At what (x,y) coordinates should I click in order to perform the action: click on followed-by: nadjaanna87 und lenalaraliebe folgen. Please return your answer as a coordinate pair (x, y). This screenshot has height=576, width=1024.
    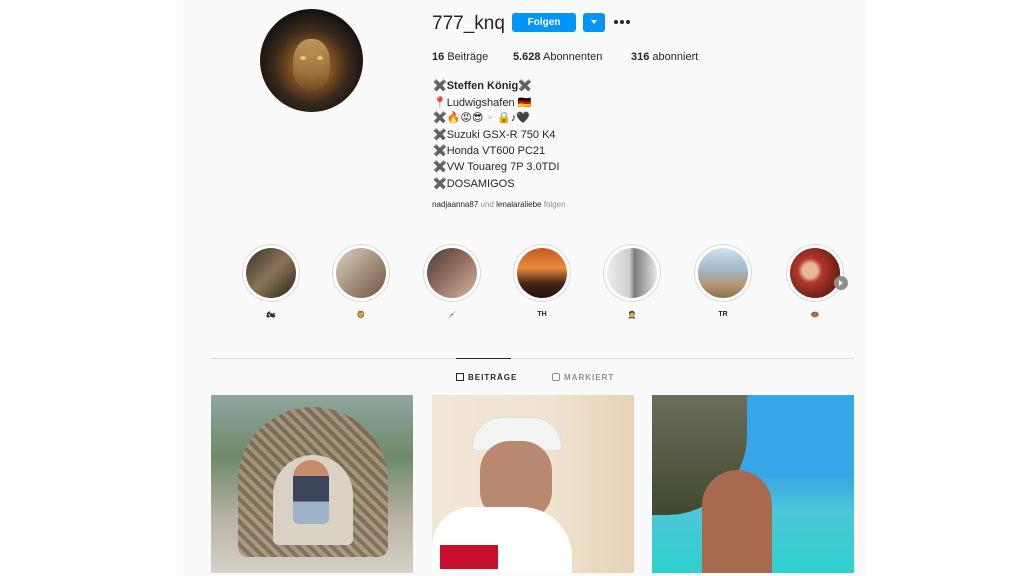
    Looking at the image, I should click on (499, 204).